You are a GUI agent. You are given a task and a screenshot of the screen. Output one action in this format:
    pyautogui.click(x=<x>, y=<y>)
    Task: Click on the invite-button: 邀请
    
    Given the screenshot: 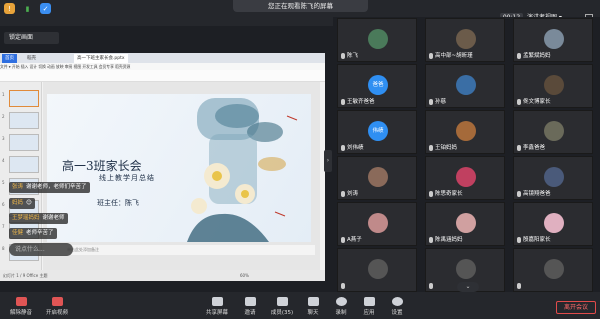 What is the action you would take?
    pyautogui.click(x=250, y=306)
    